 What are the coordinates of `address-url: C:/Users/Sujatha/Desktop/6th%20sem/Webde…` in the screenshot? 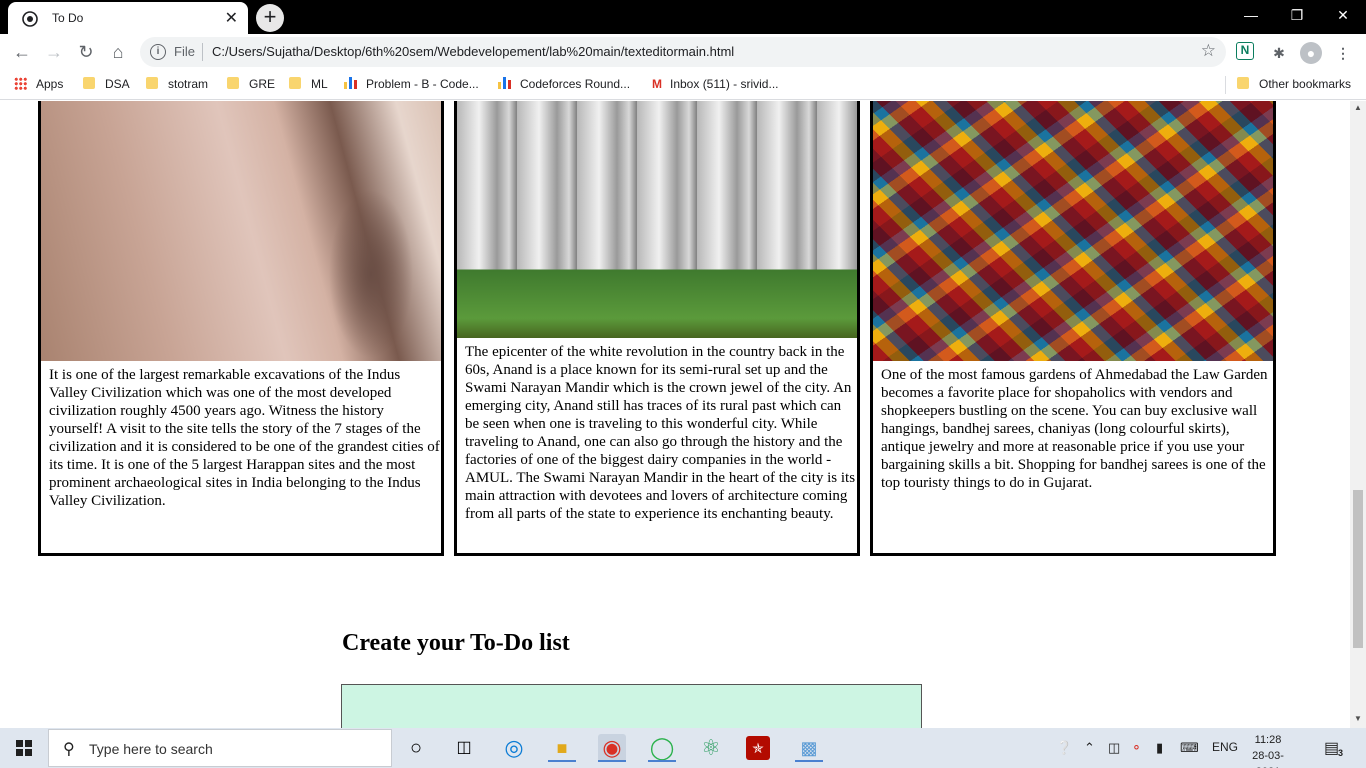 It's located at (473, 51).